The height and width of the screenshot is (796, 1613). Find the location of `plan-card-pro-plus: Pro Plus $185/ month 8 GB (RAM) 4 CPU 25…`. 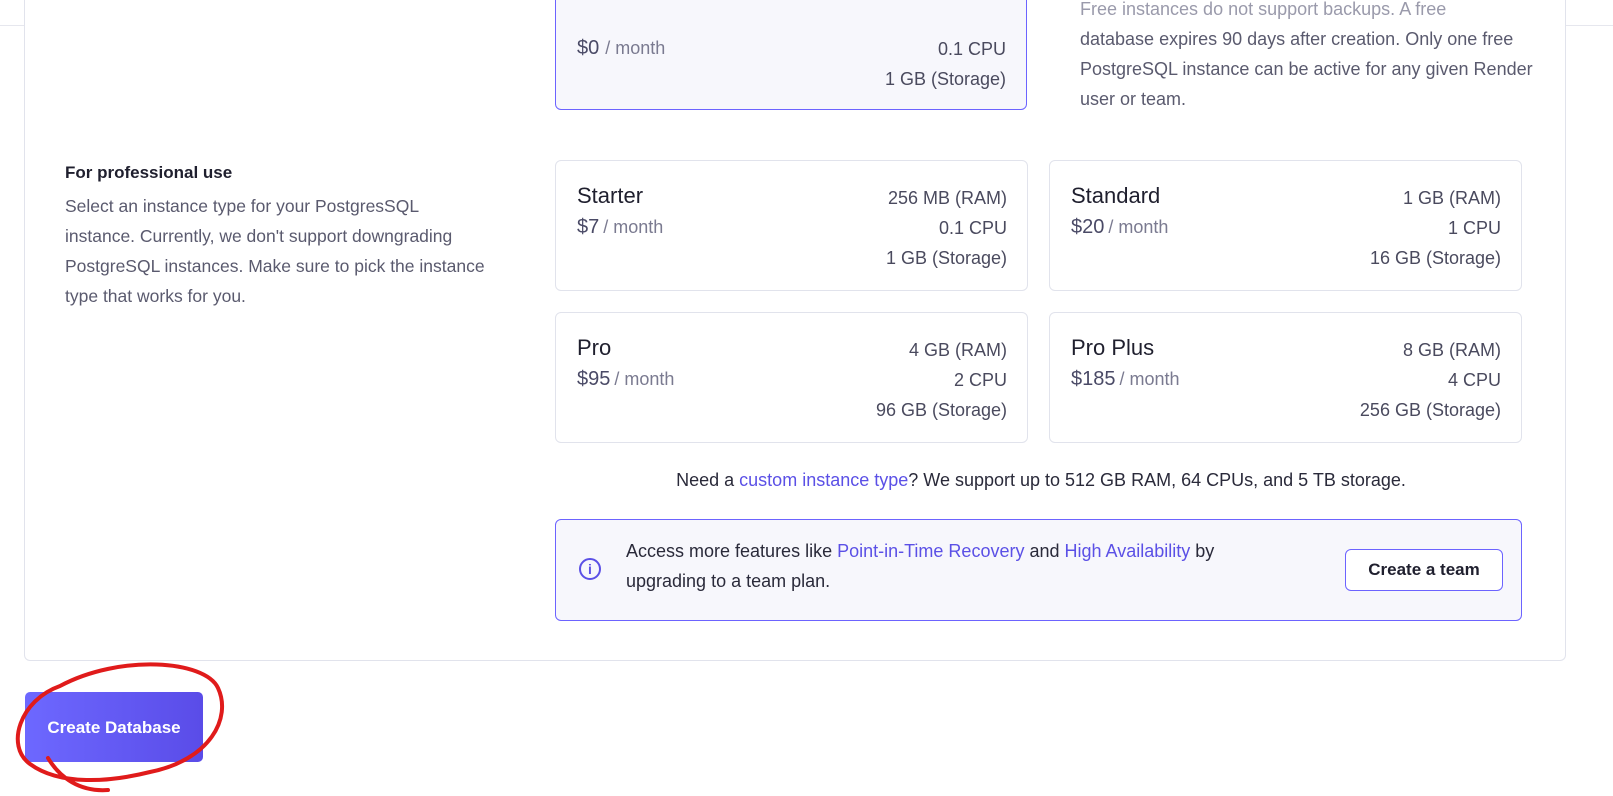

plan-card-pro-plus: Pro Plus $185/ month 8 GB (RAM) 4 CPU 25… is located at coordinates (1285, 377).